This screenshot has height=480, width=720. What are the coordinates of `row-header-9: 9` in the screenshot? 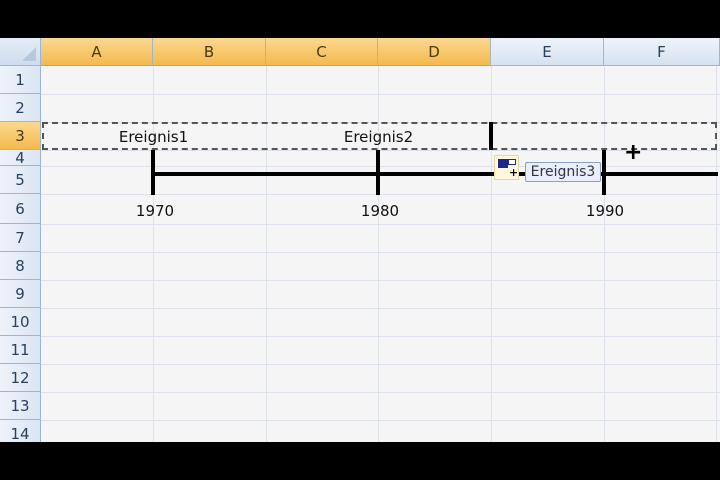 It's located at (20, 294).